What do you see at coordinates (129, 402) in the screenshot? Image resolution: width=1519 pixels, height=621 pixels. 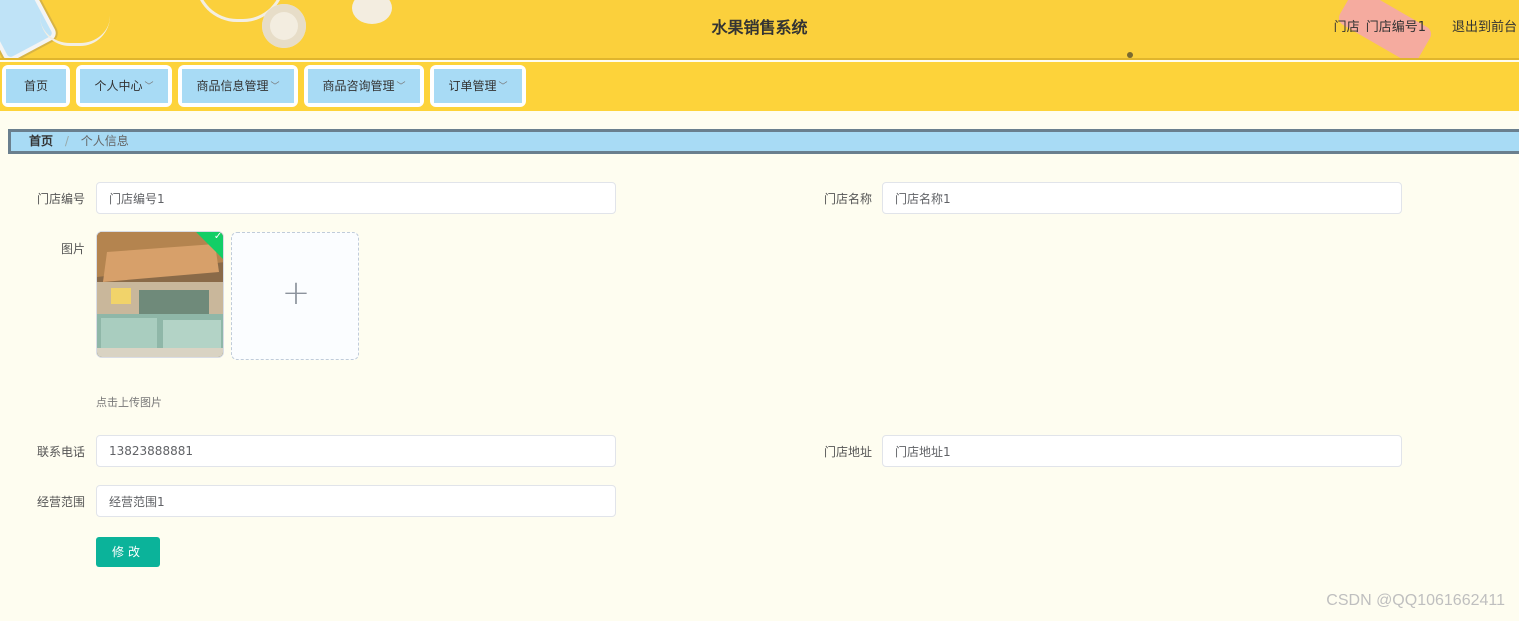 I see `upload-tip: 点击上传图片` at bounding box center [129, 402].